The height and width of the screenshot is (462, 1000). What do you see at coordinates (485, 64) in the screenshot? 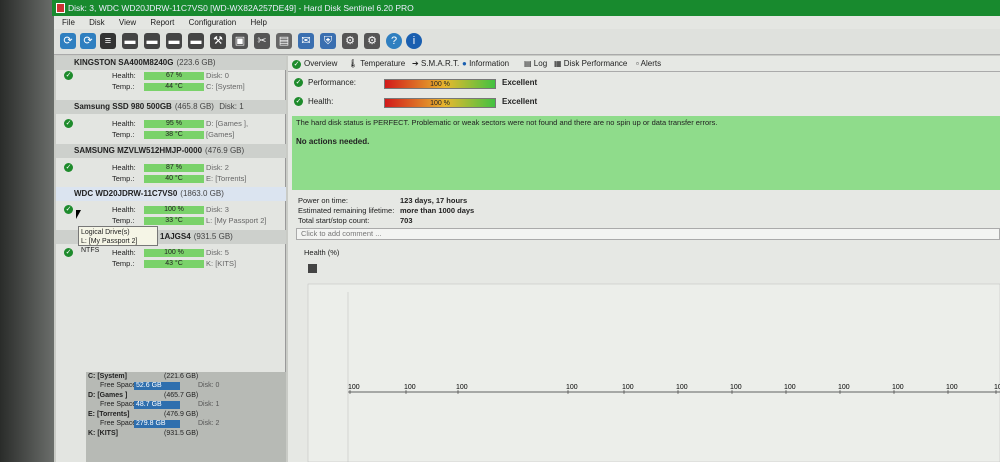
I see `tab-information: ● Information` at bounding box center [485, 64].